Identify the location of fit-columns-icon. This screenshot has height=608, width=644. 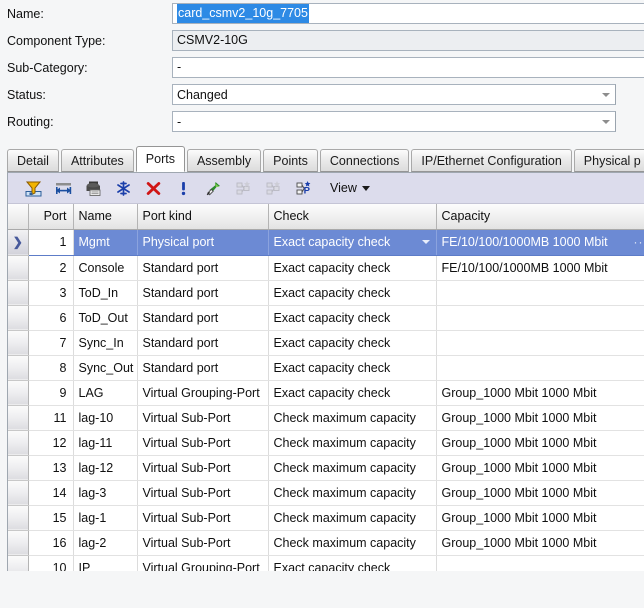
(63, 188).